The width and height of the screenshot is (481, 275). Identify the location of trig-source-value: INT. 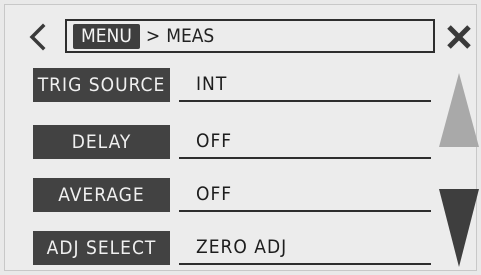
(305, 85).